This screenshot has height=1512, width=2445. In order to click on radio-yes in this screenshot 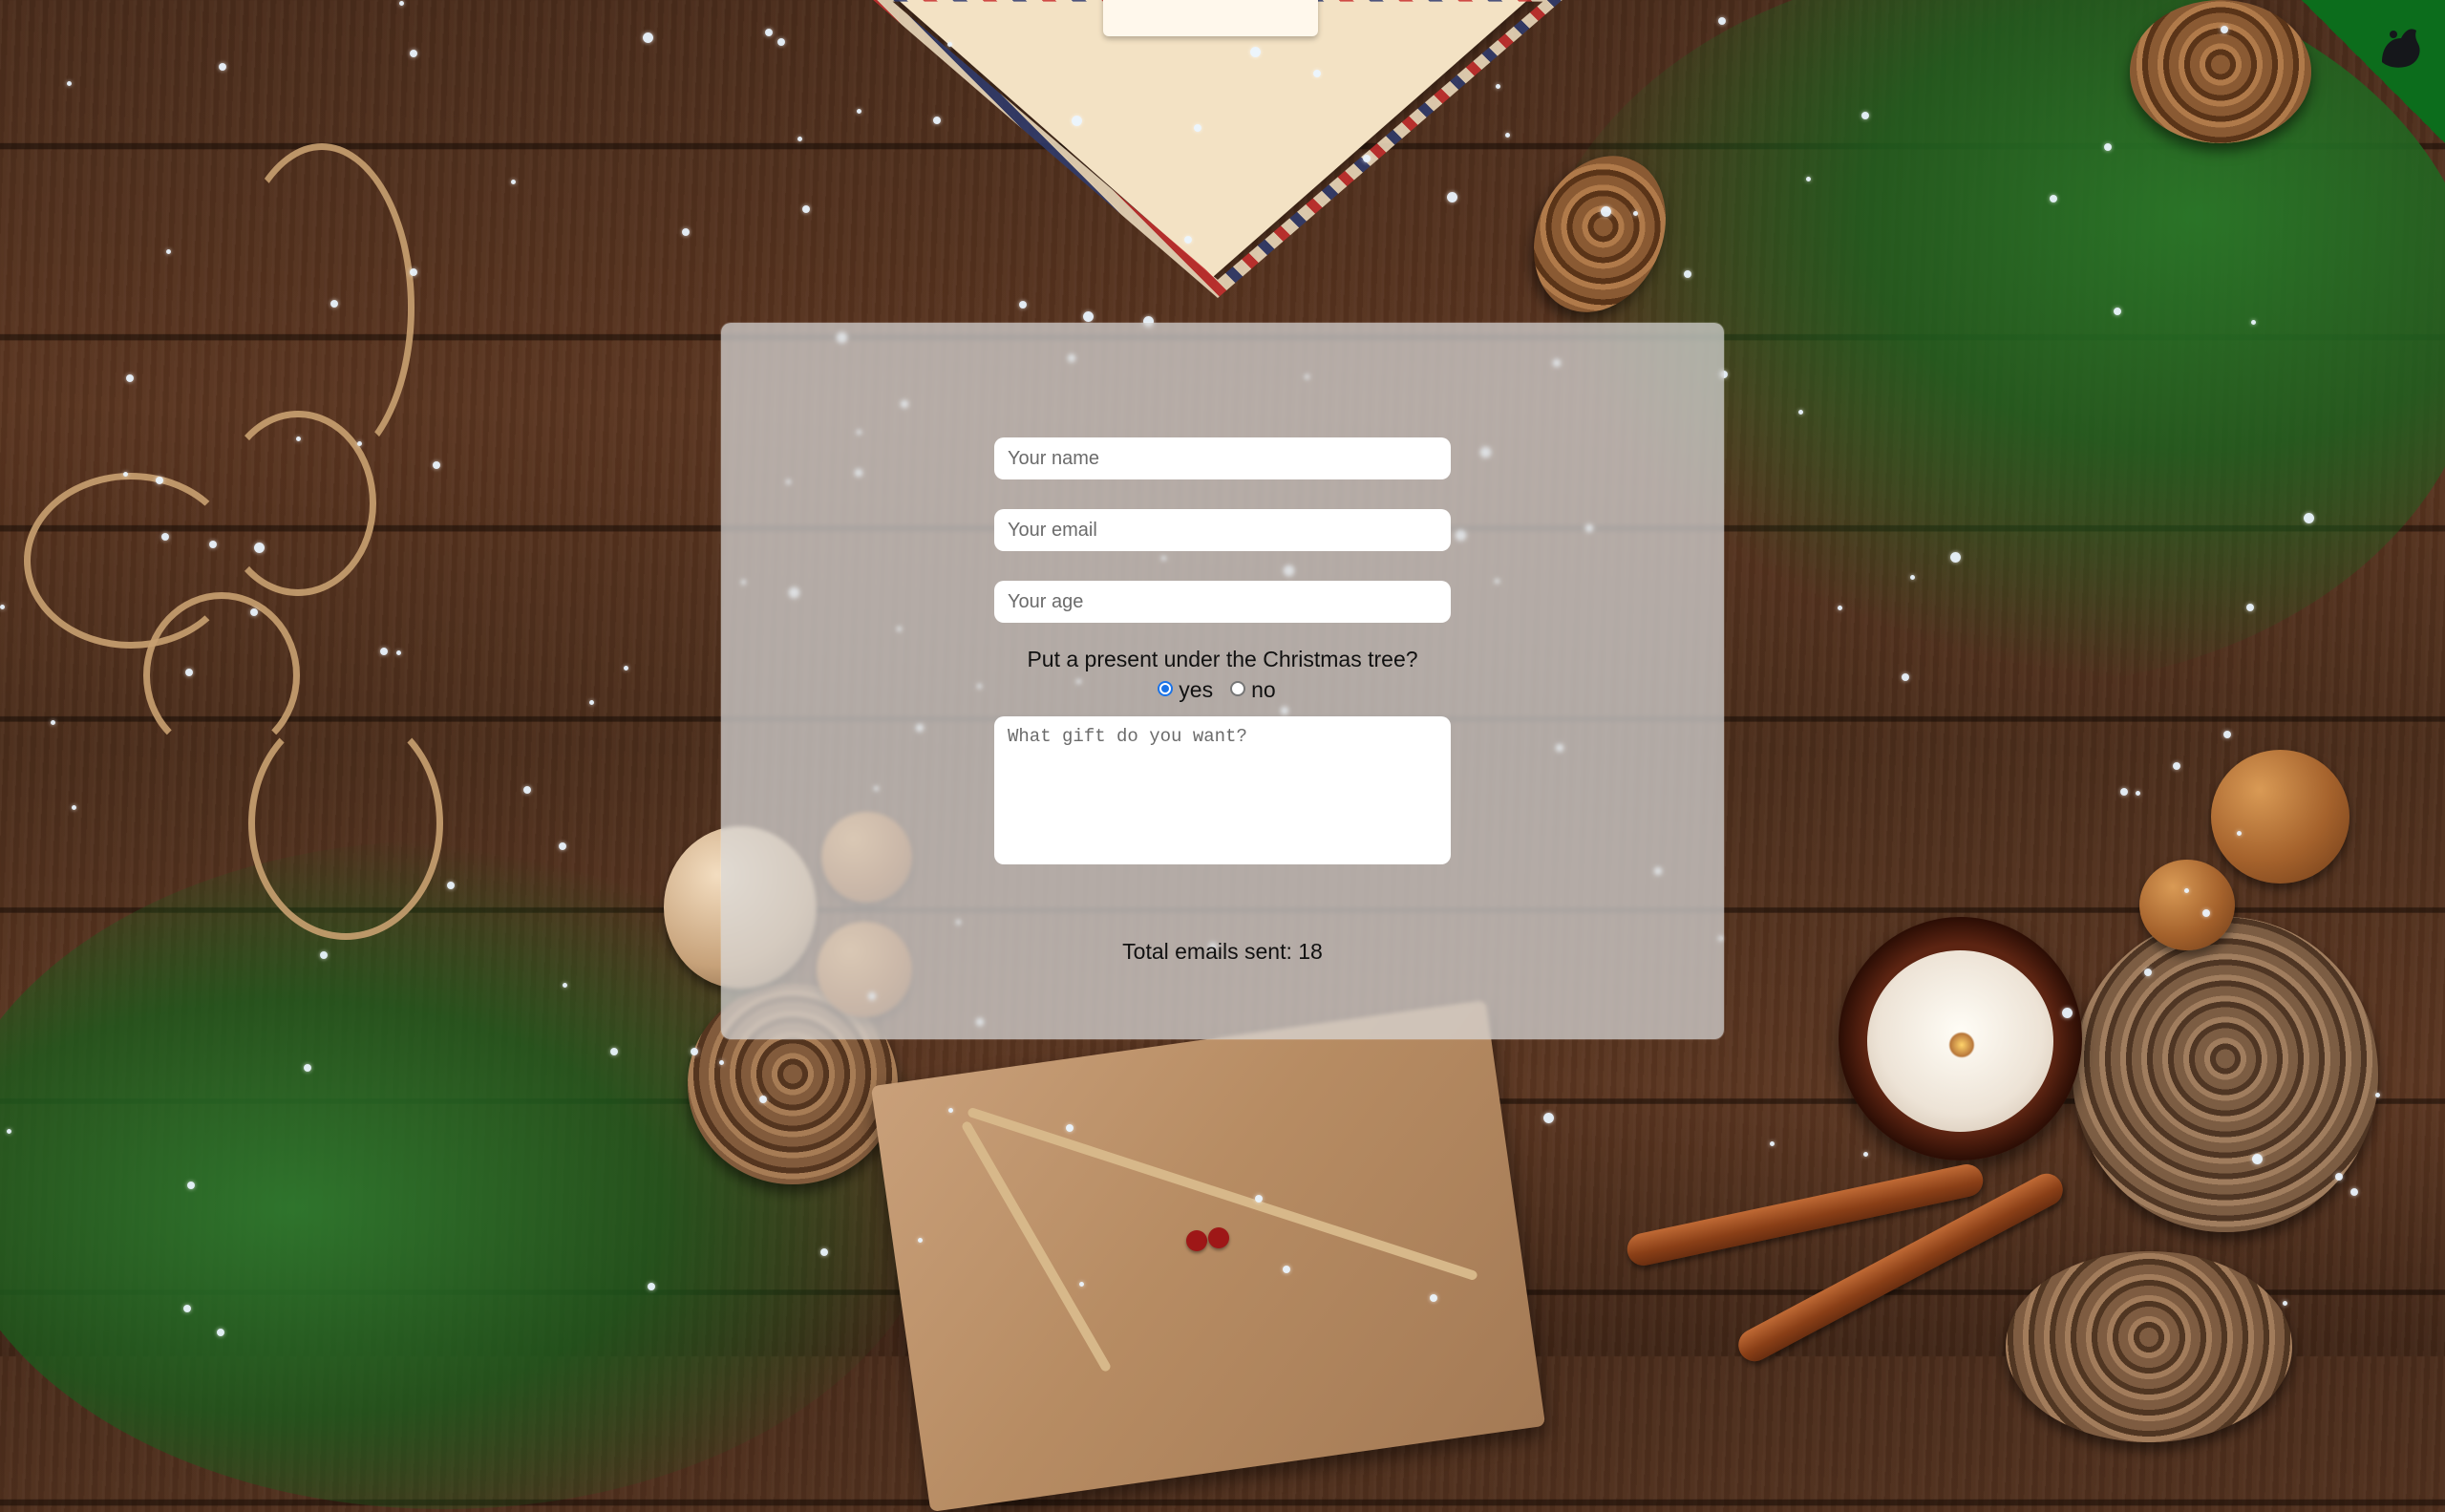, I will do `click(1166, 688)`.